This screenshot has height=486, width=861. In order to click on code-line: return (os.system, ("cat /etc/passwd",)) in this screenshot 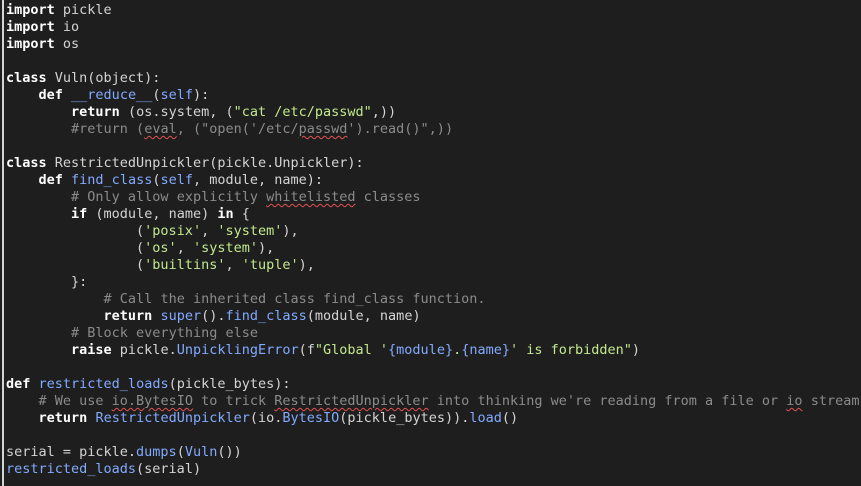, I will do `click(433, 112)`.